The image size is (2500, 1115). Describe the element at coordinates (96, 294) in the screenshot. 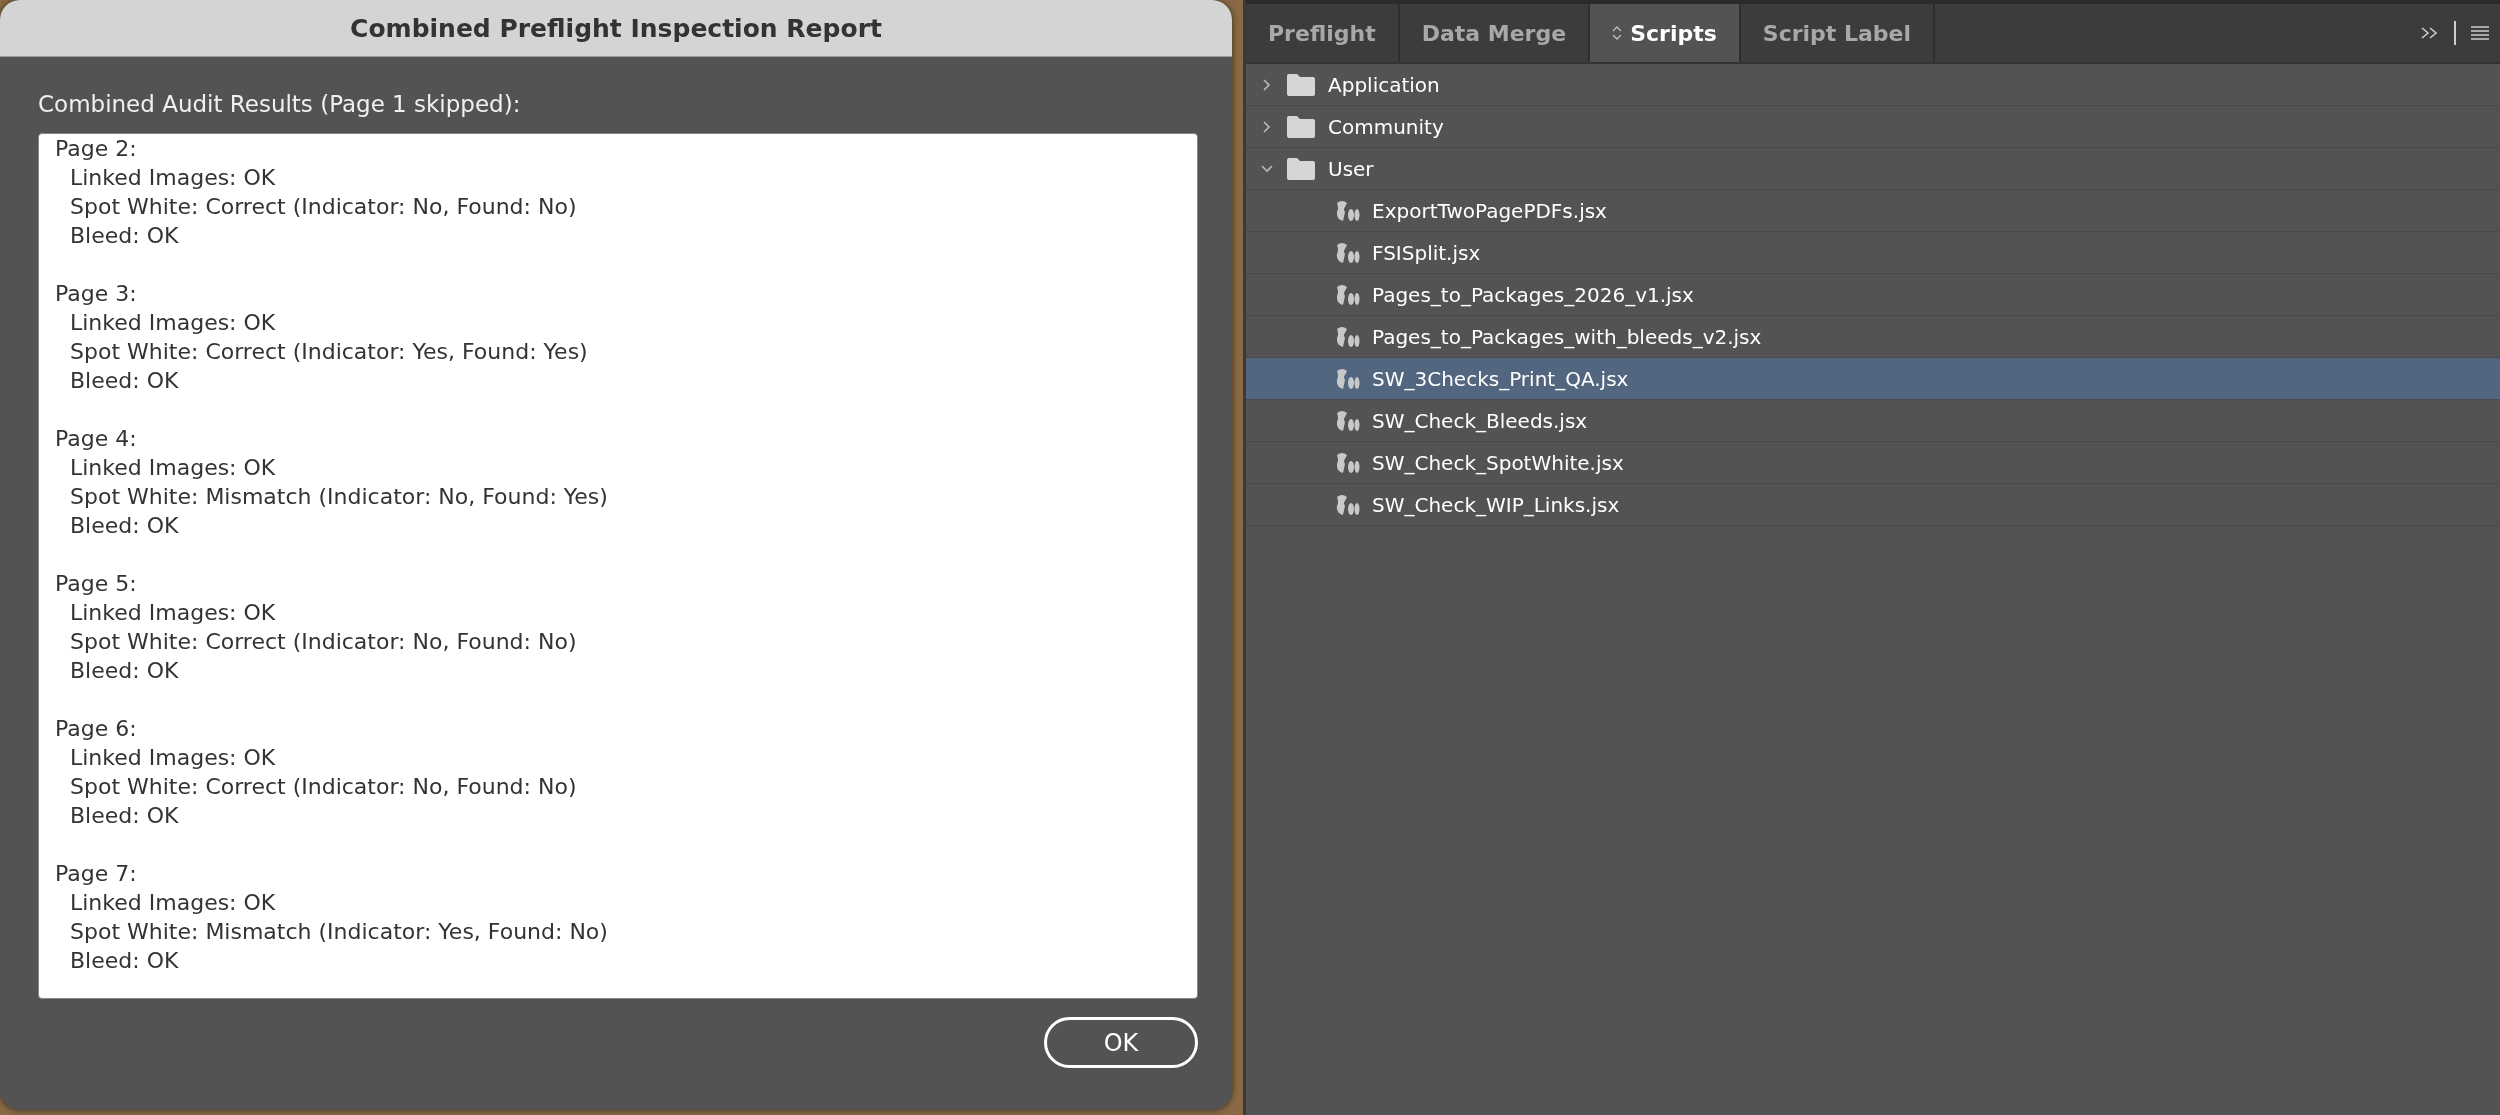

I see `page-heading: Page 3:` at that location.